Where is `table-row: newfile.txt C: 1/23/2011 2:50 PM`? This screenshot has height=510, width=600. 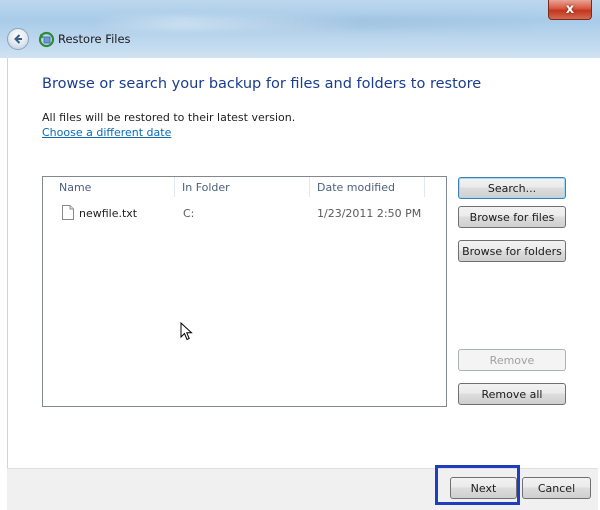
table-row: newfile.txt C: 1/23/2011 2:50 PM is located at coordinates (244, 215).